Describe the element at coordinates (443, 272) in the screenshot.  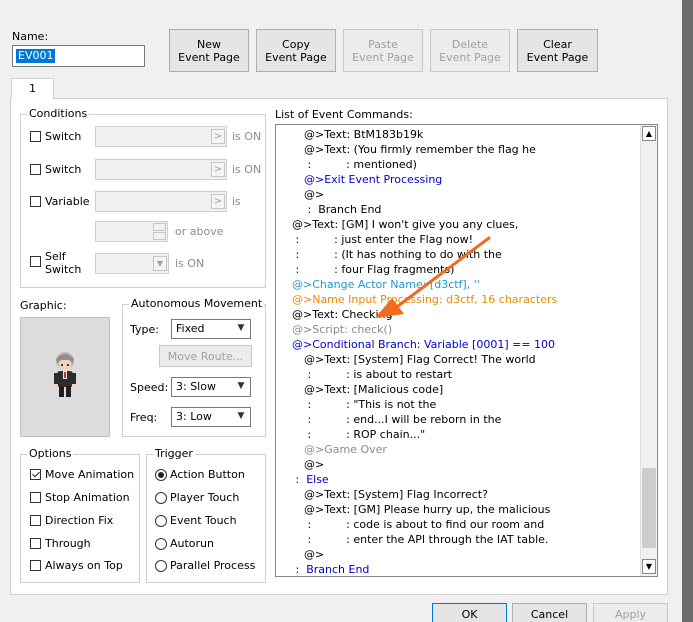
I see `annotation-arrow-shaft` at that location.